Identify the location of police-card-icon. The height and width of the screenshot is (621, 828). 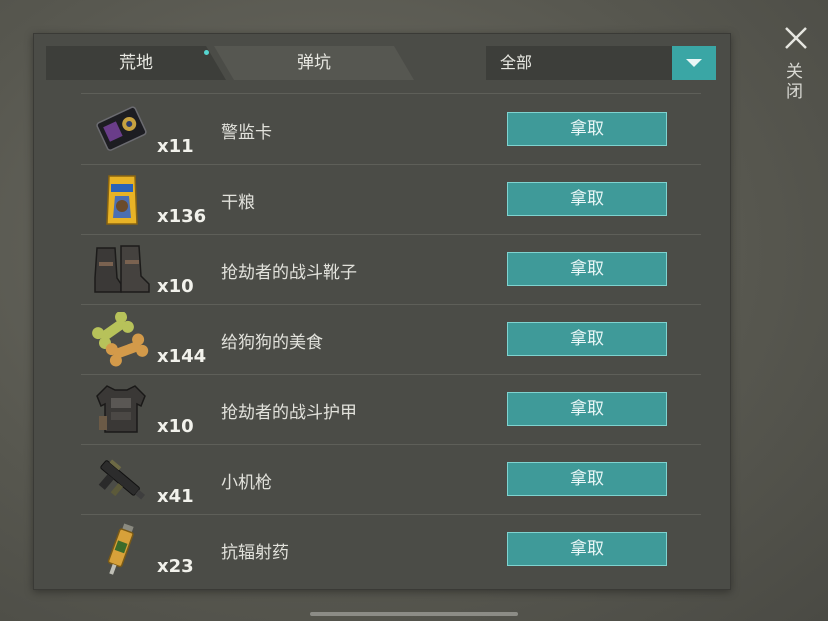
(121, 129).